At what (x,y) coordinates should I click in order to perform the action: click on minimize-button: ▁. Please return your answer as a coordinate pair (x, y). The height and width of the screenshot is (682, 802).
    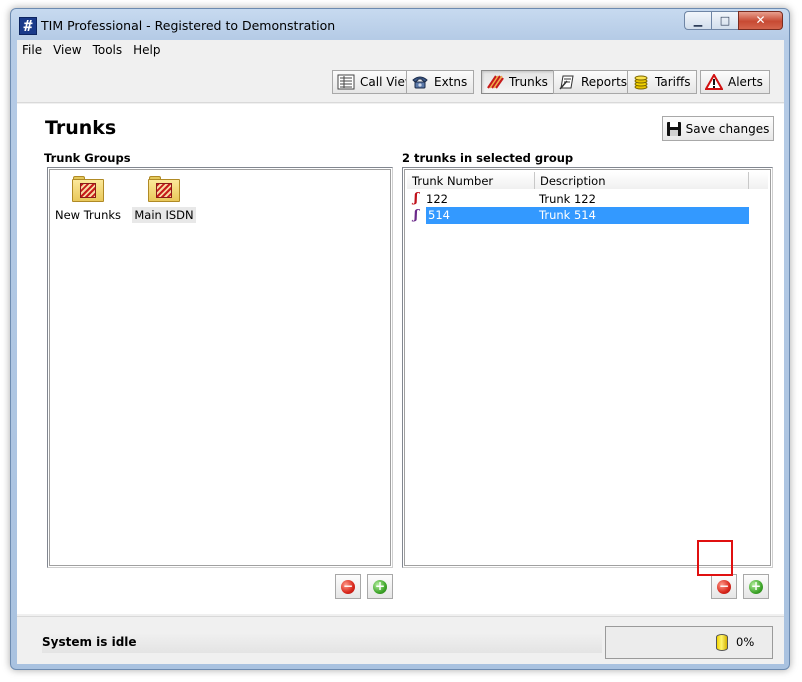
    Looking at the image, I should click on (697, 20).